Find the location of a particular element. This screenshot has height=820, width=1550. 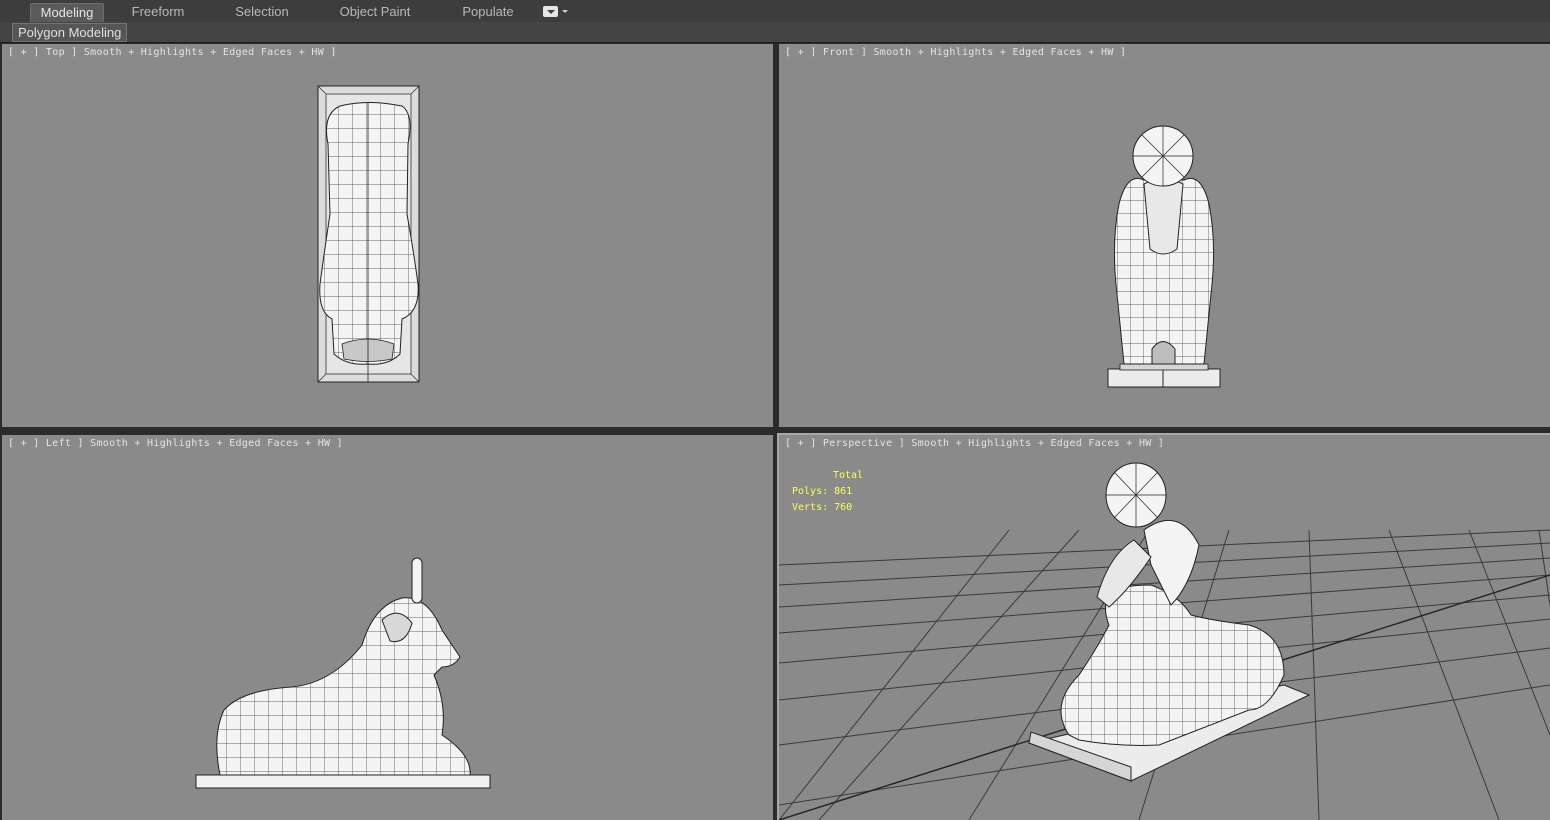

ribbon-menu-icon is located at coordinates (550, 11).